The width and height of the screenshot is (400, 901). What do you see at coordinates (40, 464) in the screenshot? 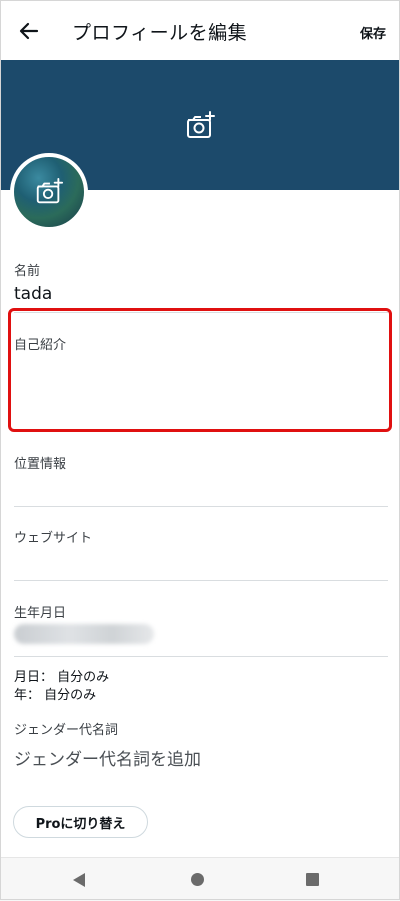
I see `location-label: 位置情報` at bounding box center [40, 464].